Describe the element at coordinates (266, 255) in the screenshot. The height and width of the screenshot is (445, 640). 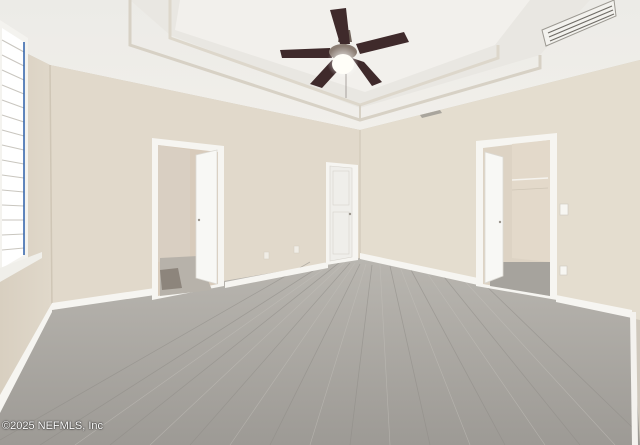
I see `outlet-back-wall` at that location.